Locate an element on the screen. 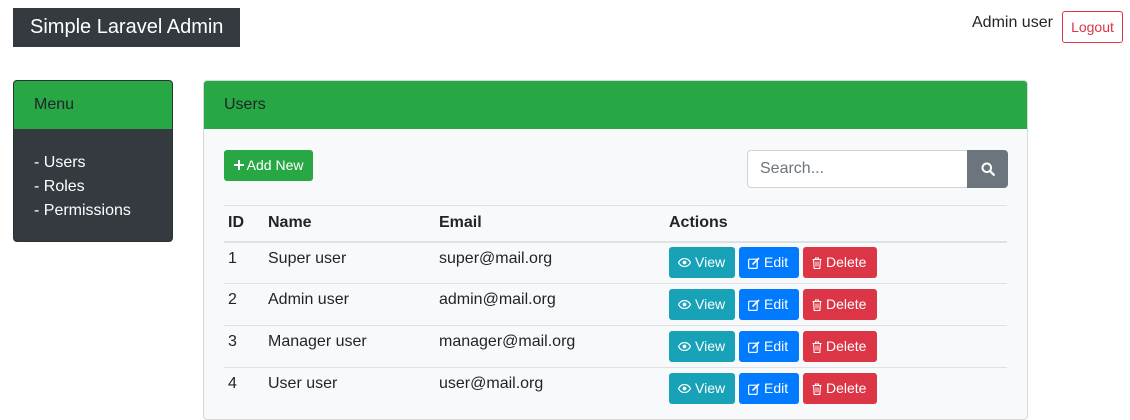  current-user-name: Admin user is located at coordinates (1012, 22).